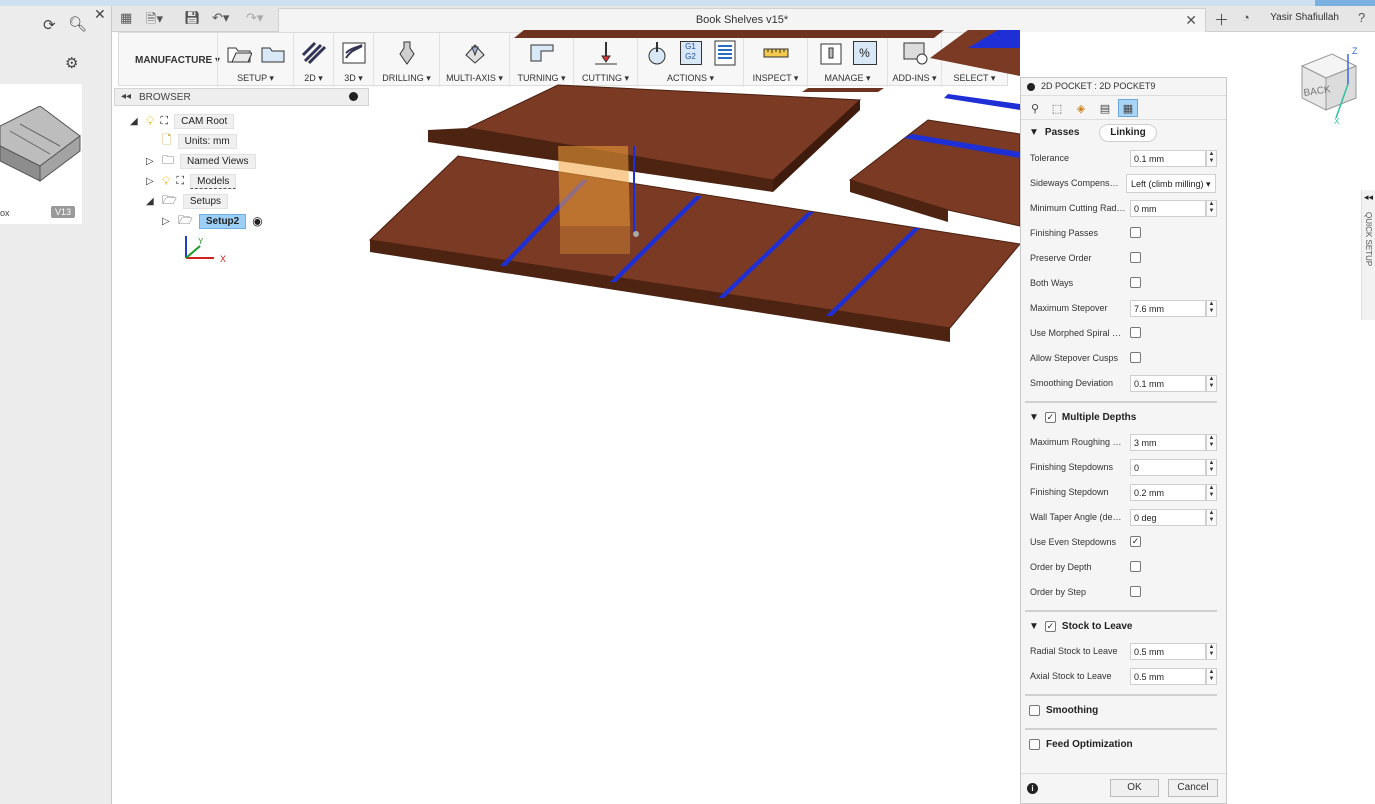  I want to click on section-stock-to-leave-header: ▼ ✓ Stock to Leave, so click(1081, 626).